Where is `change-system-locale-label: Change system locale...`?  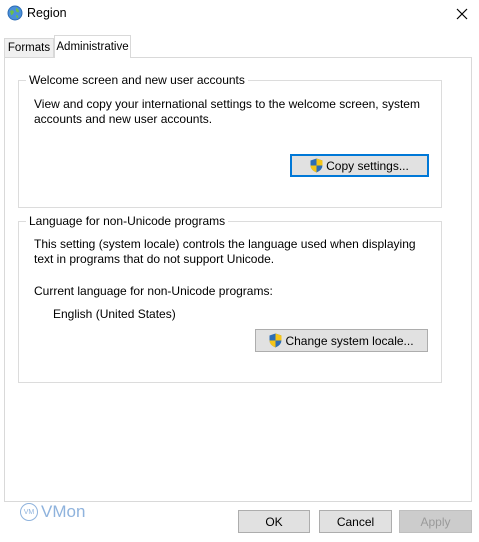 change-system-locale-label: Change system locale... is located at coordinates (349, 340).